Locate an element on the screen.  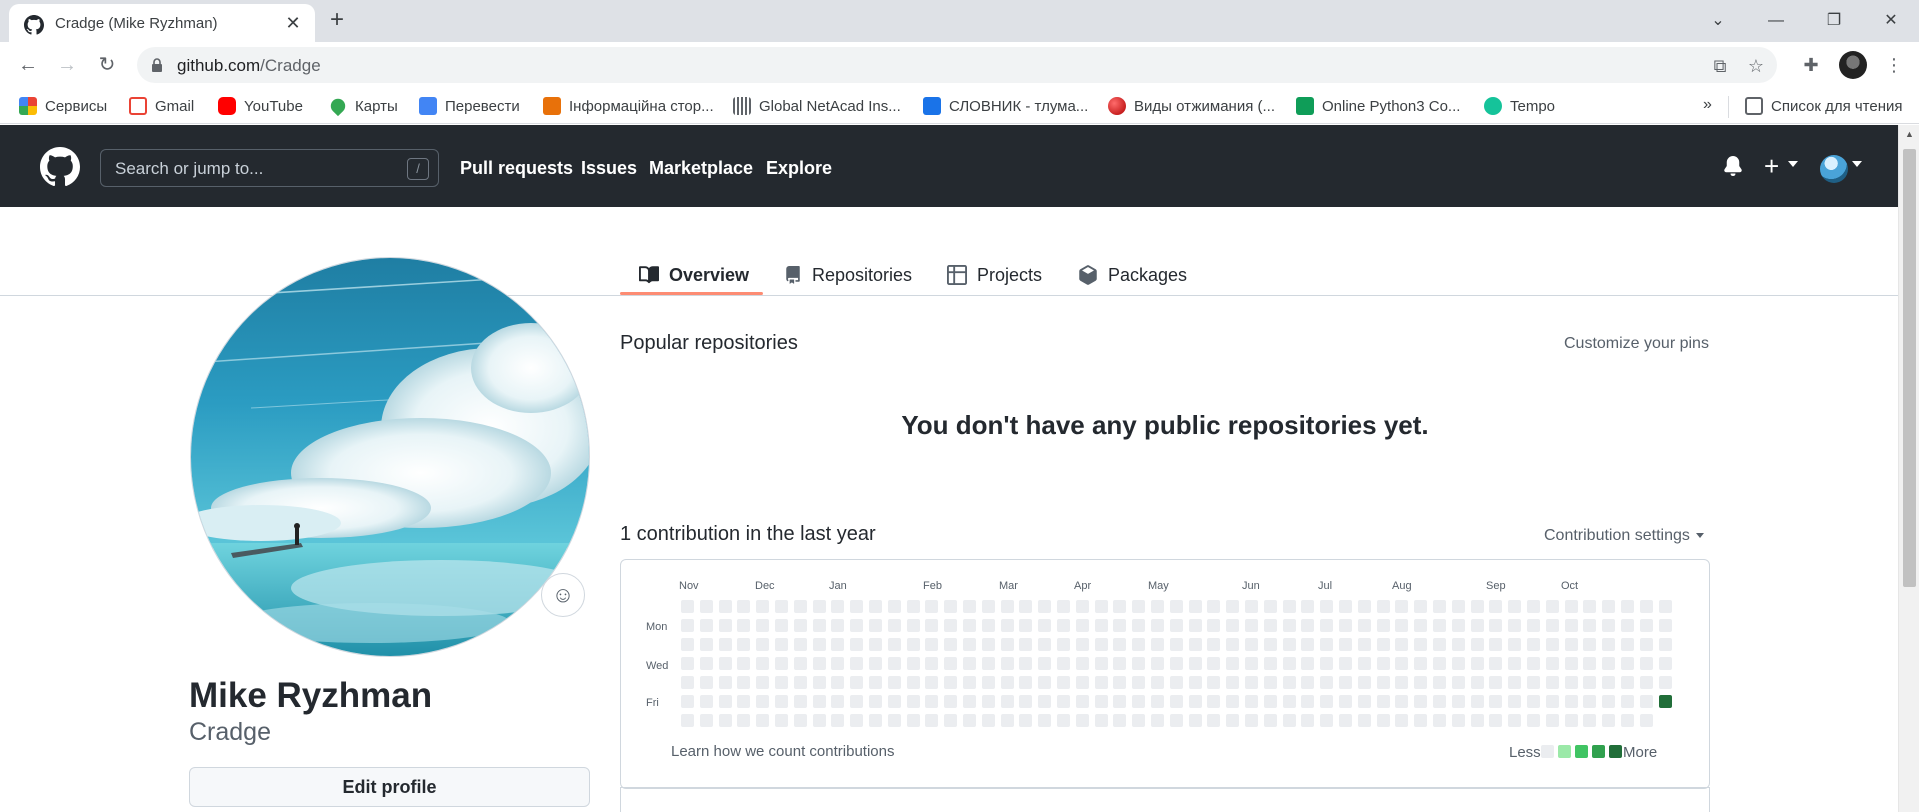
browser-tab: Cradge (Mike Ryzhman) ✕ is located at coordinates (162, 23).